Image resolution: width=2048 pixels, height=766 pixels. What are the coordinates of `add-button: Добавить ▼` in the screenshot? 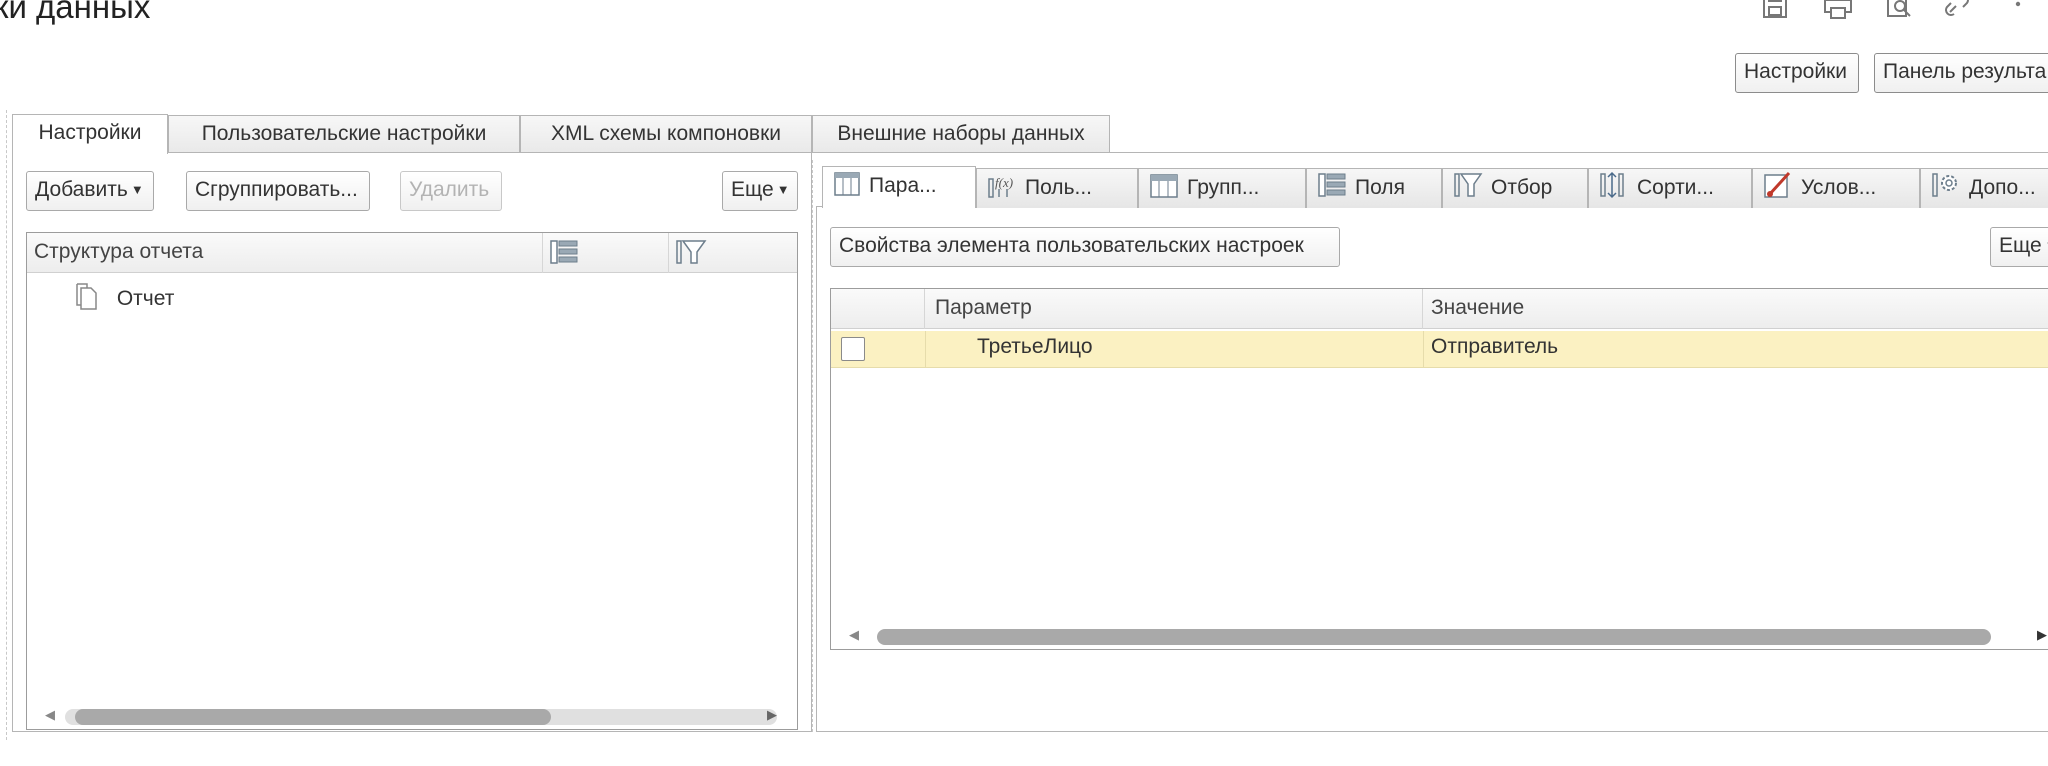 It's located at (90, 191).